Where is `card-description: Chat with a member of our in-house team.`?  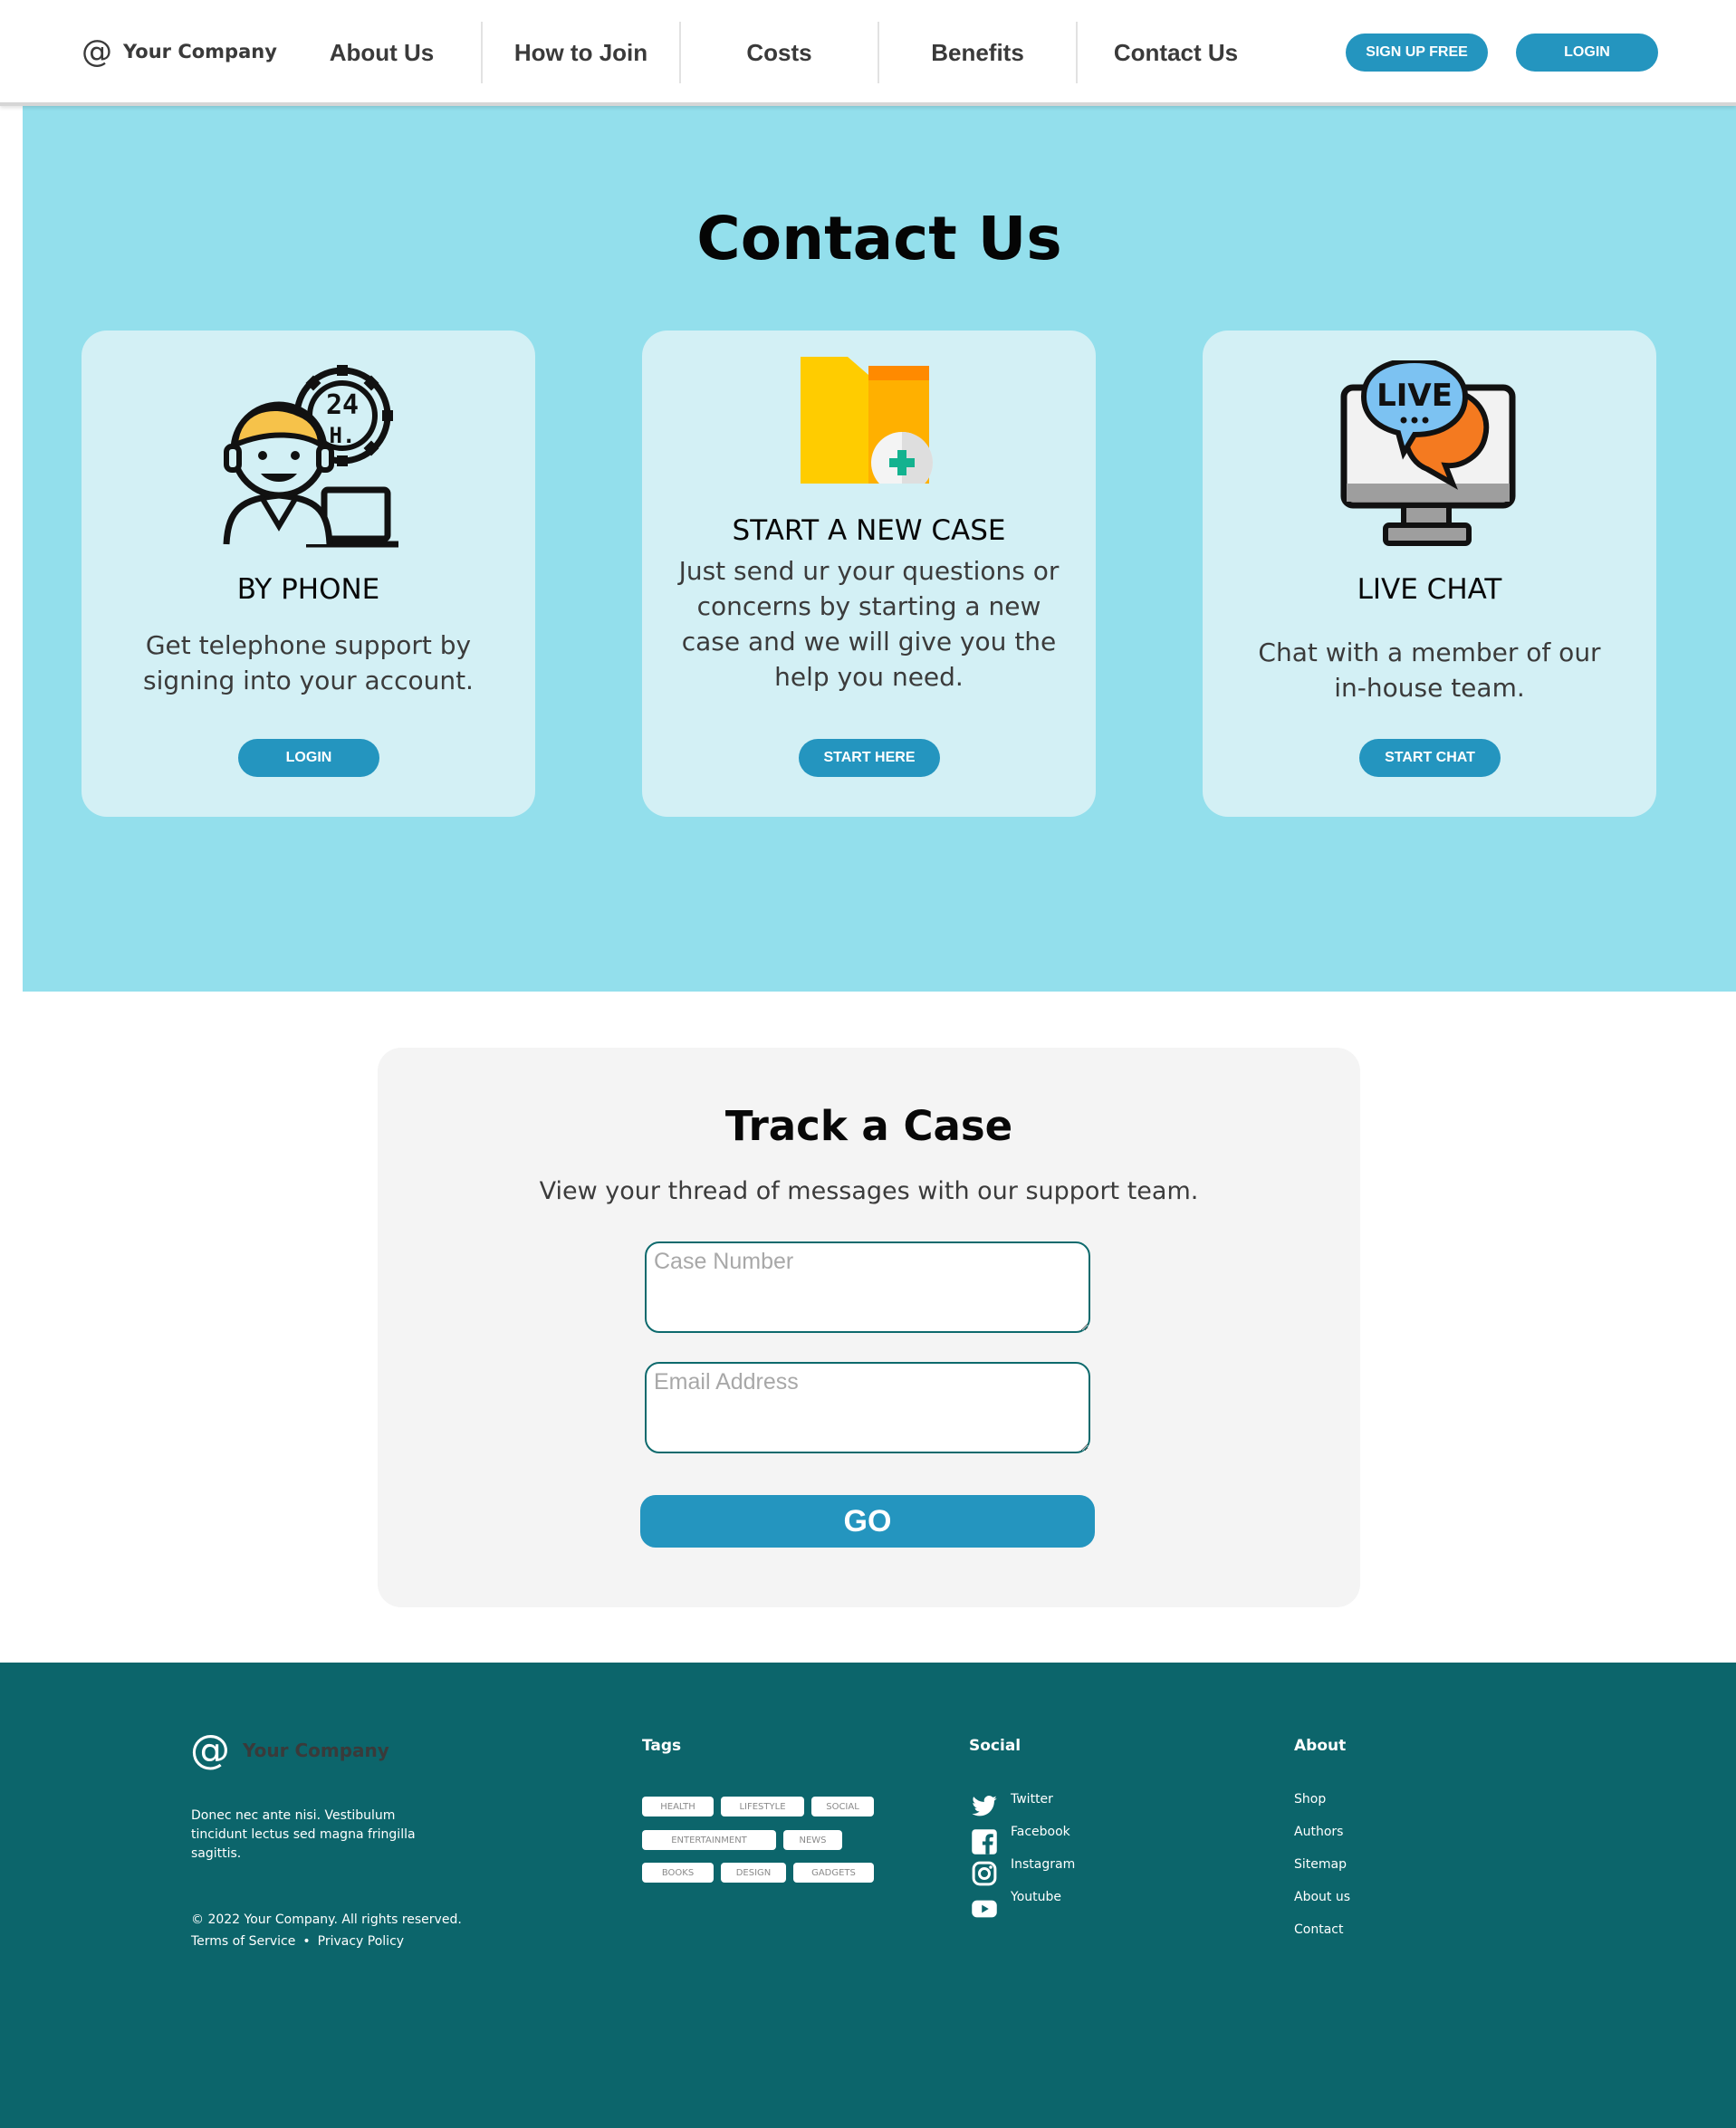 card-description: Chat with a member of our in-house team. is located at coordinates (1429, 670).